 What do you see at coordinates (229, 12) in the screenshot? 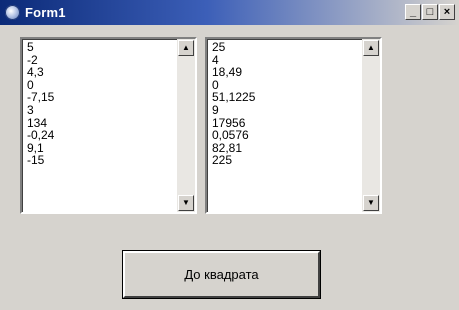
I see `title-bar: Form1 _ □ ×` at bounding box center [229, 12].